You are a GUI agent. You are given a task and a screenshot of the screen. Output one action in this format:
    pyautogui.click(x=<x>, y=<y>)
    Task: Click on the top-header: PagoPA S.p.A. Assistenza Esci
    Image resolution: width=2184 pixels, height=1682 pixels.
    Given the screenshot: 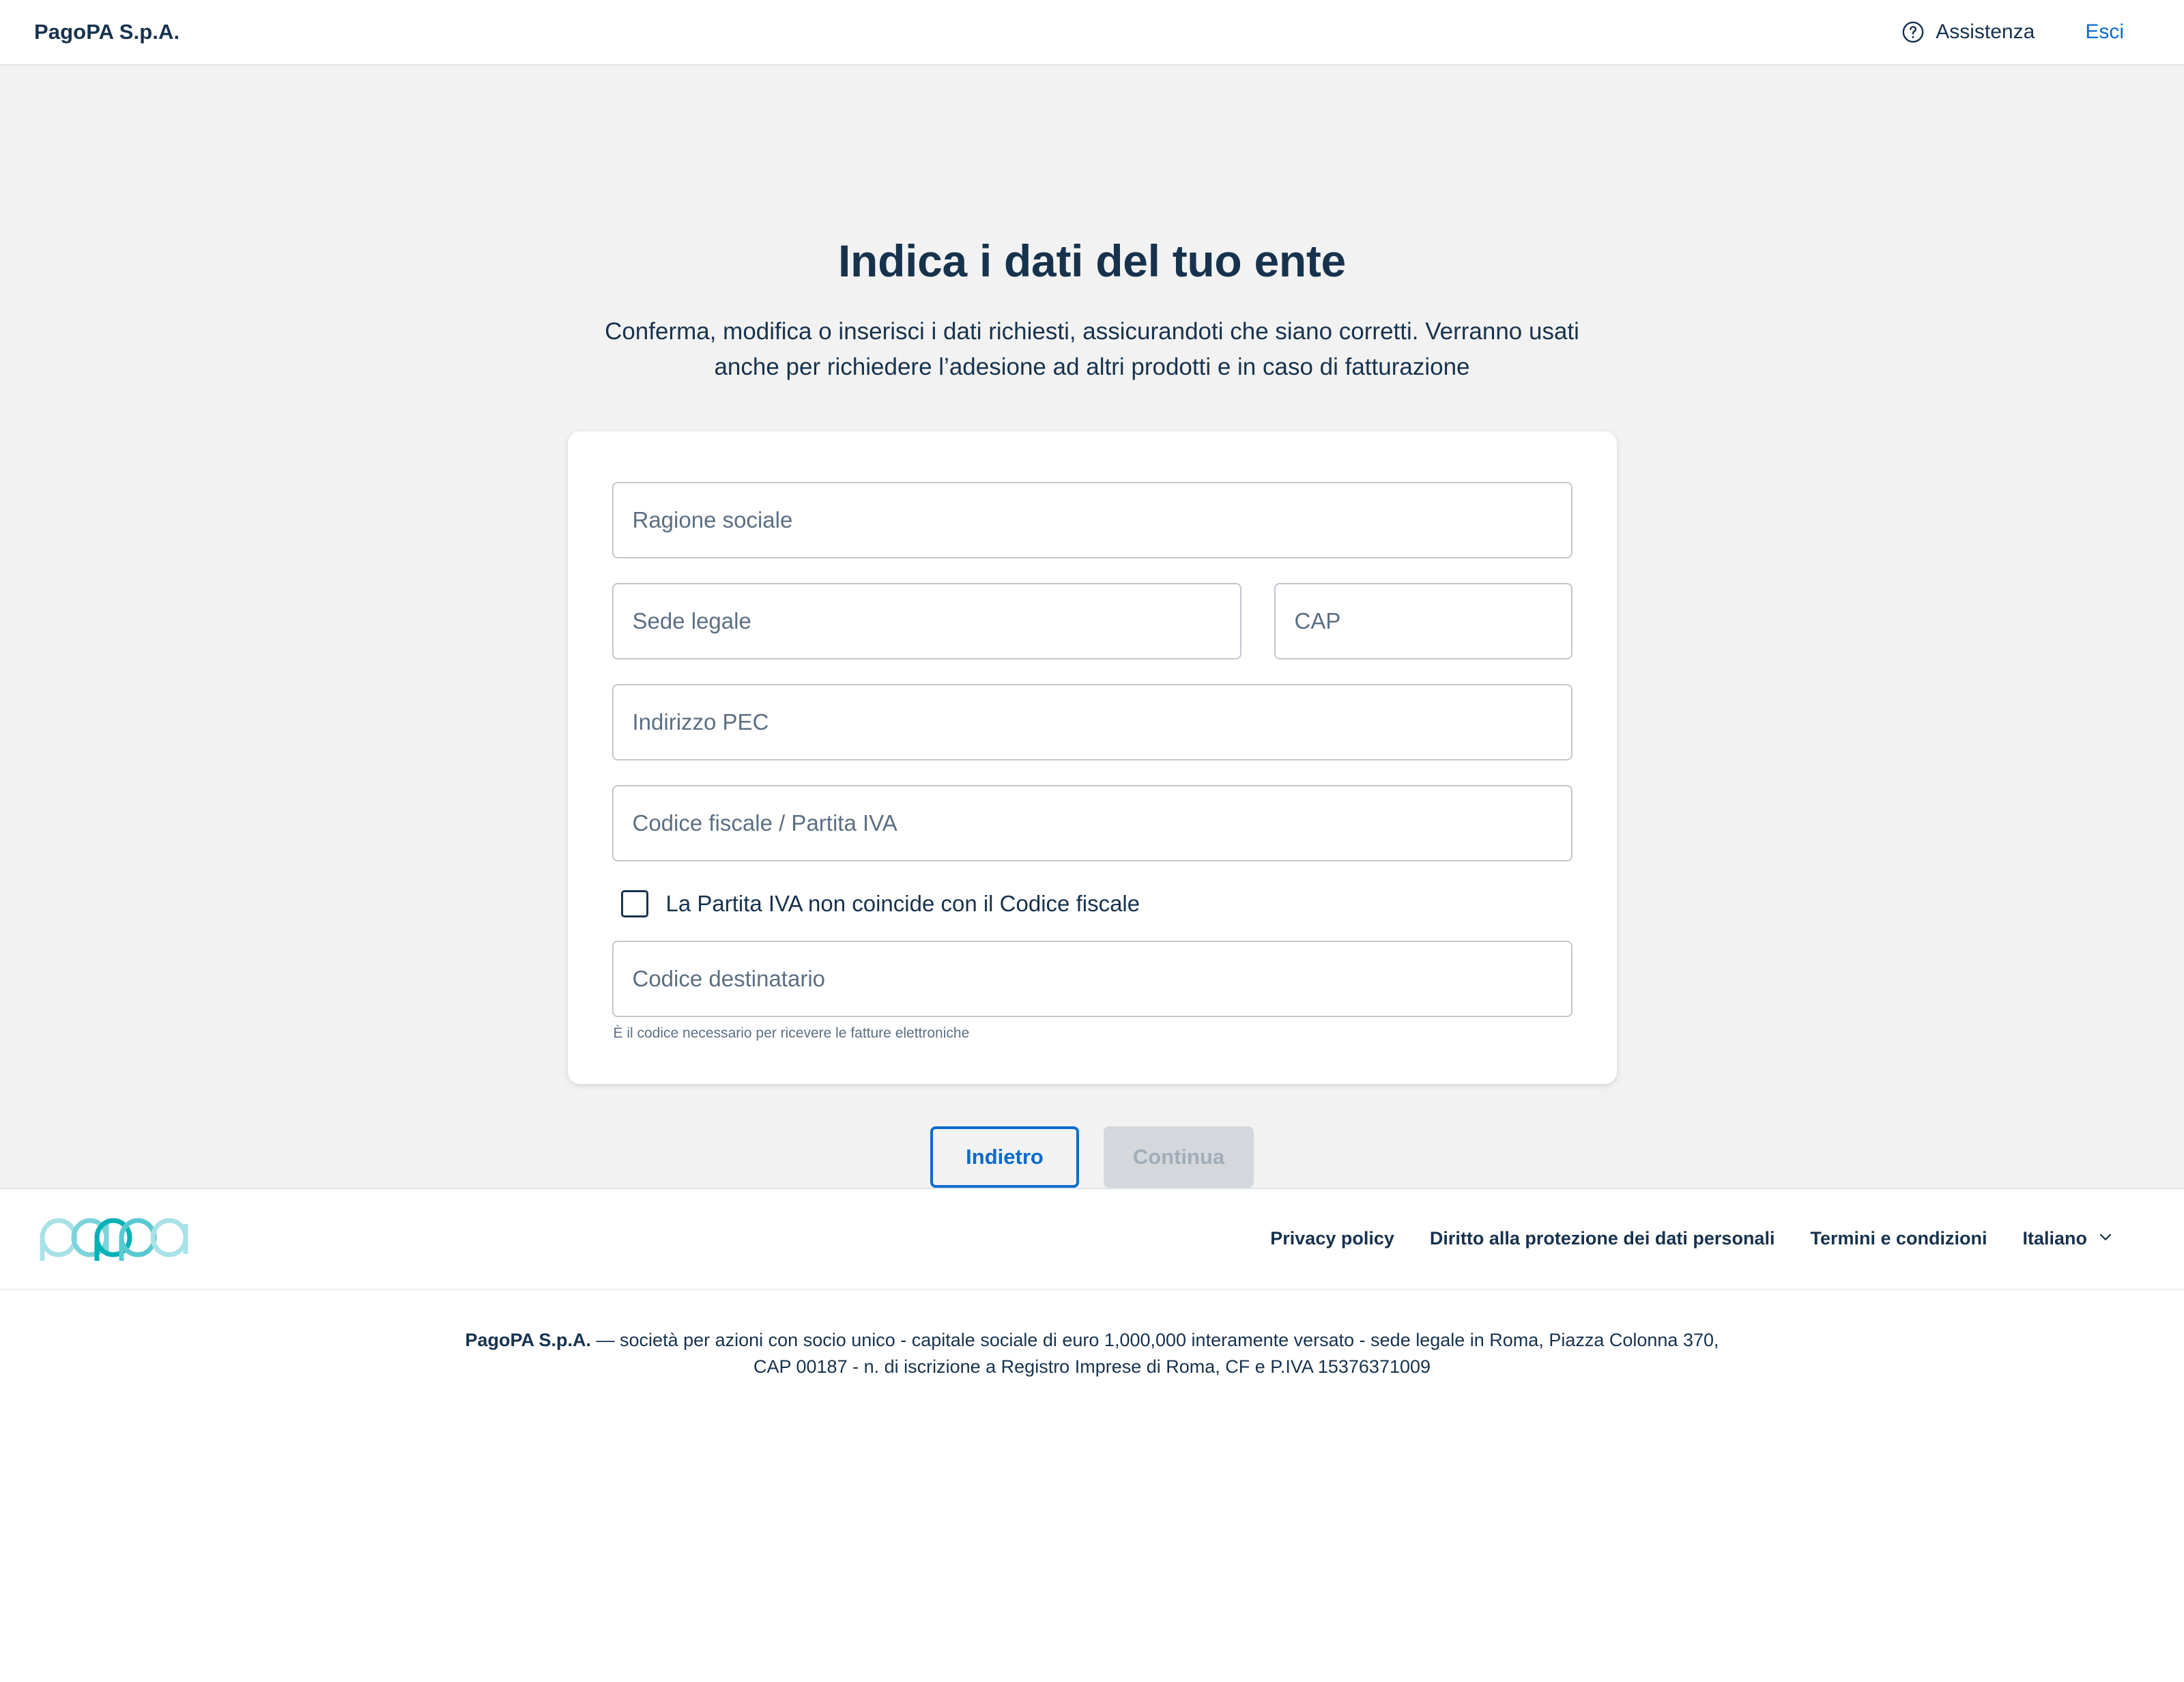 What is the action you would take?
    pyautogui.click(x=1092, y=33)
    